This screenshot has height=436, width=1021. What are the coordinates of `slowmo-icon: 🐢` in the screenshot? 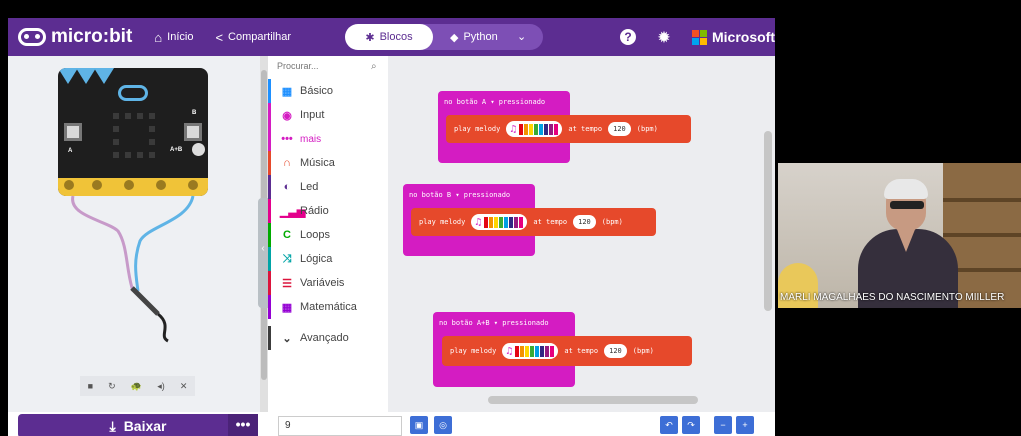 It's located at (136, 386).